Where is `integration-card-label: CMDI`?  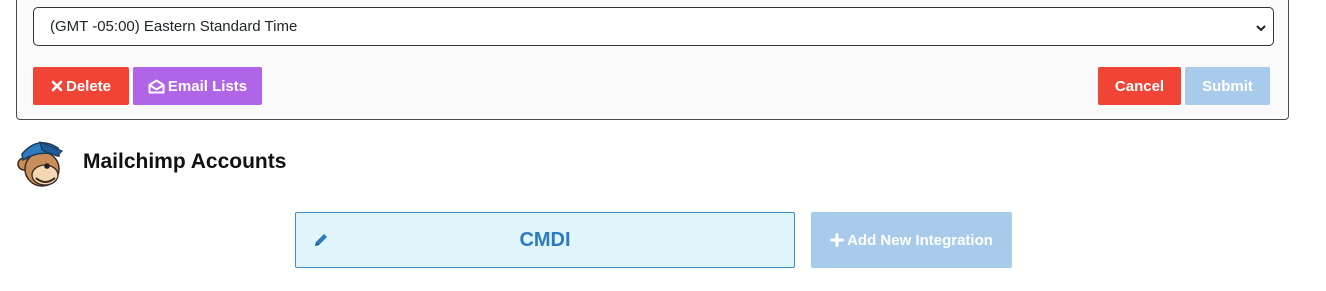
integration-card-label: CMDI is located at coordinates (545, 240).